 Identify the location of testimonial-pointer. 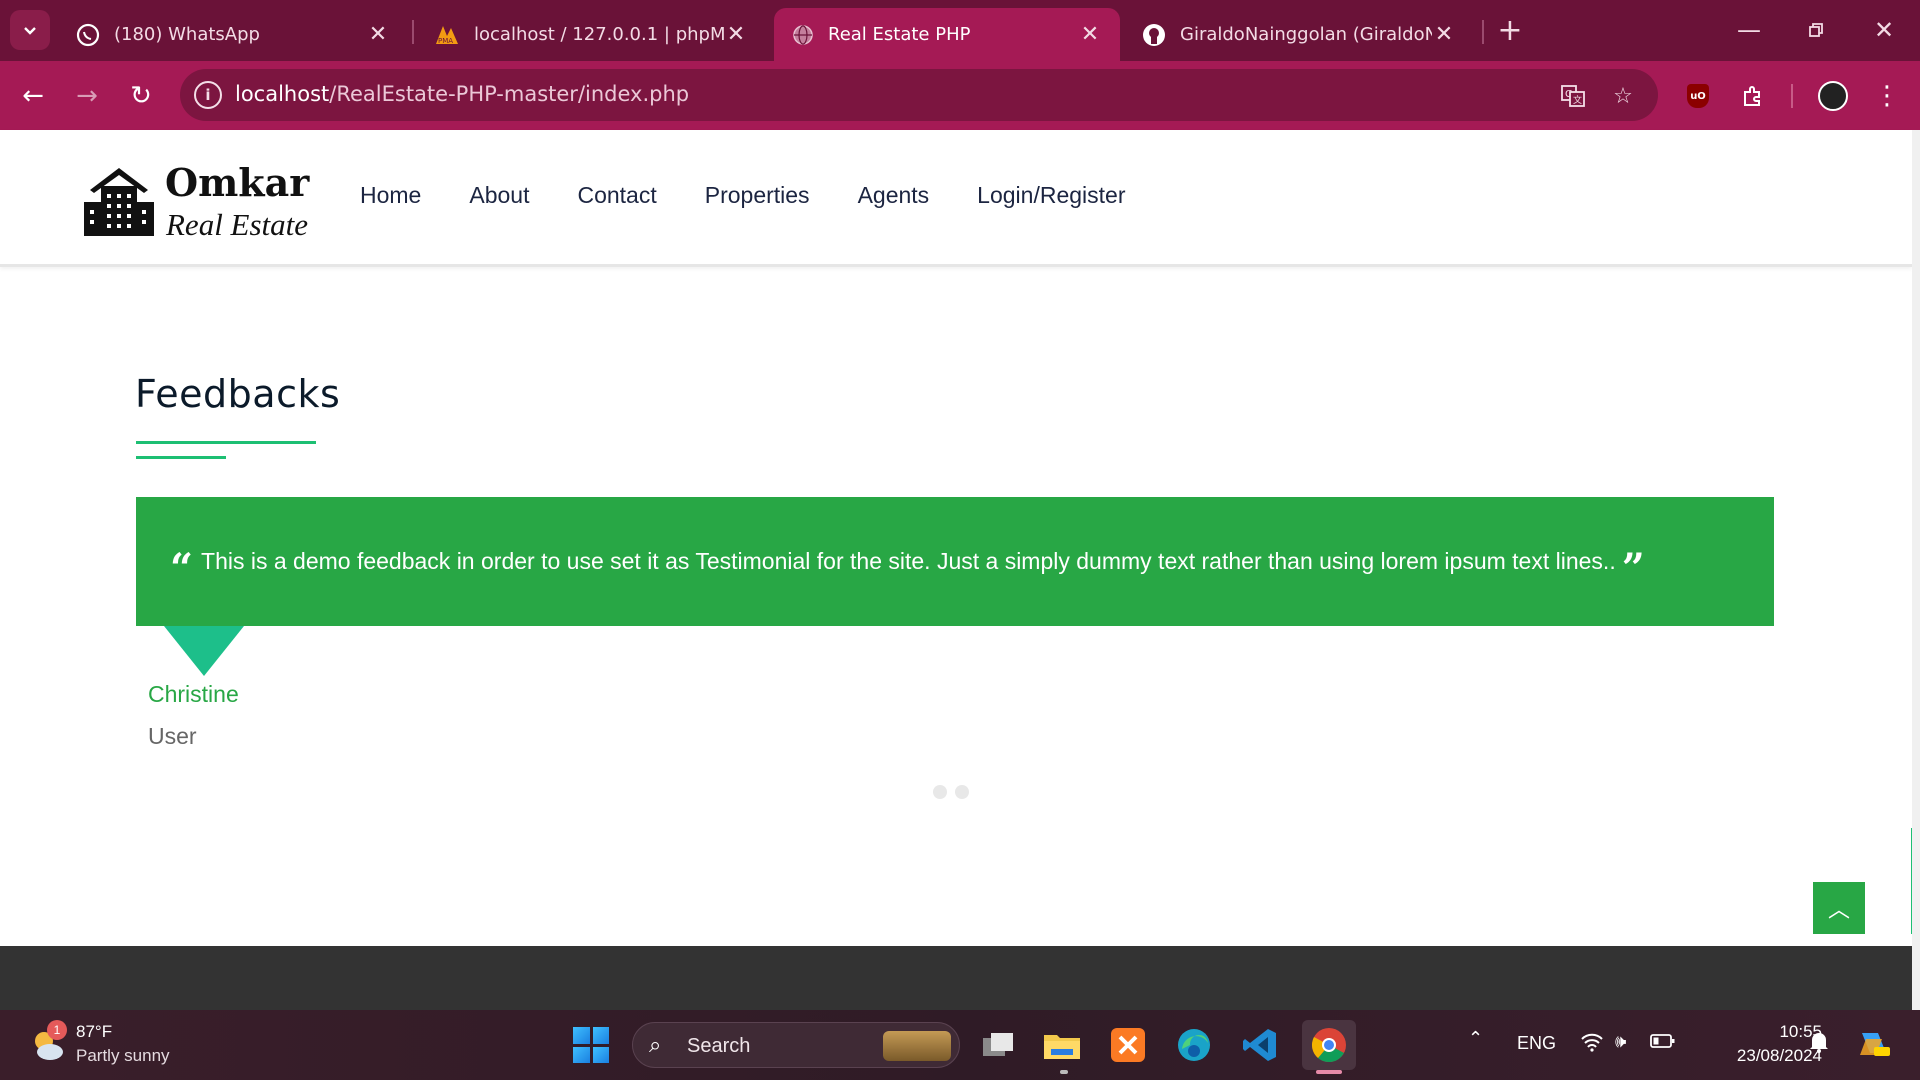
(204, 651).